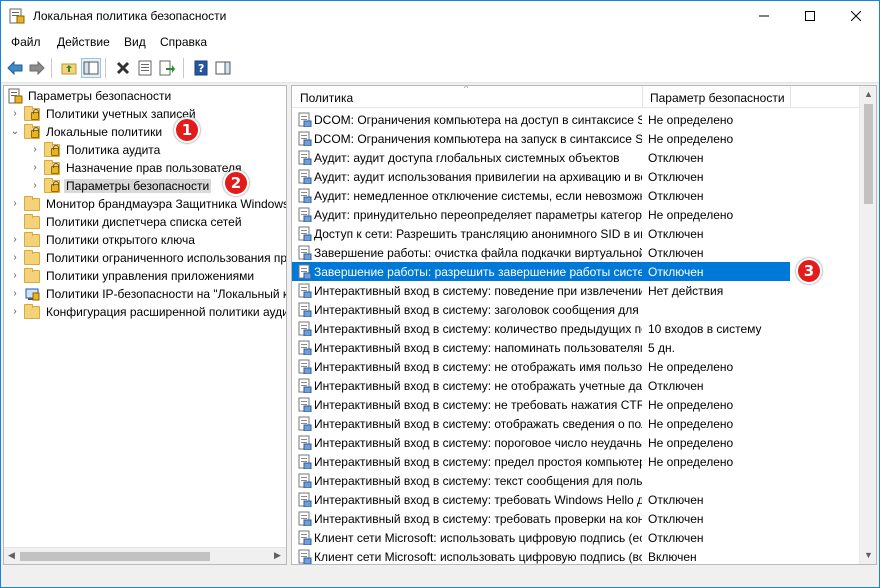  I want to click on up-level-button, so click(69, 68).